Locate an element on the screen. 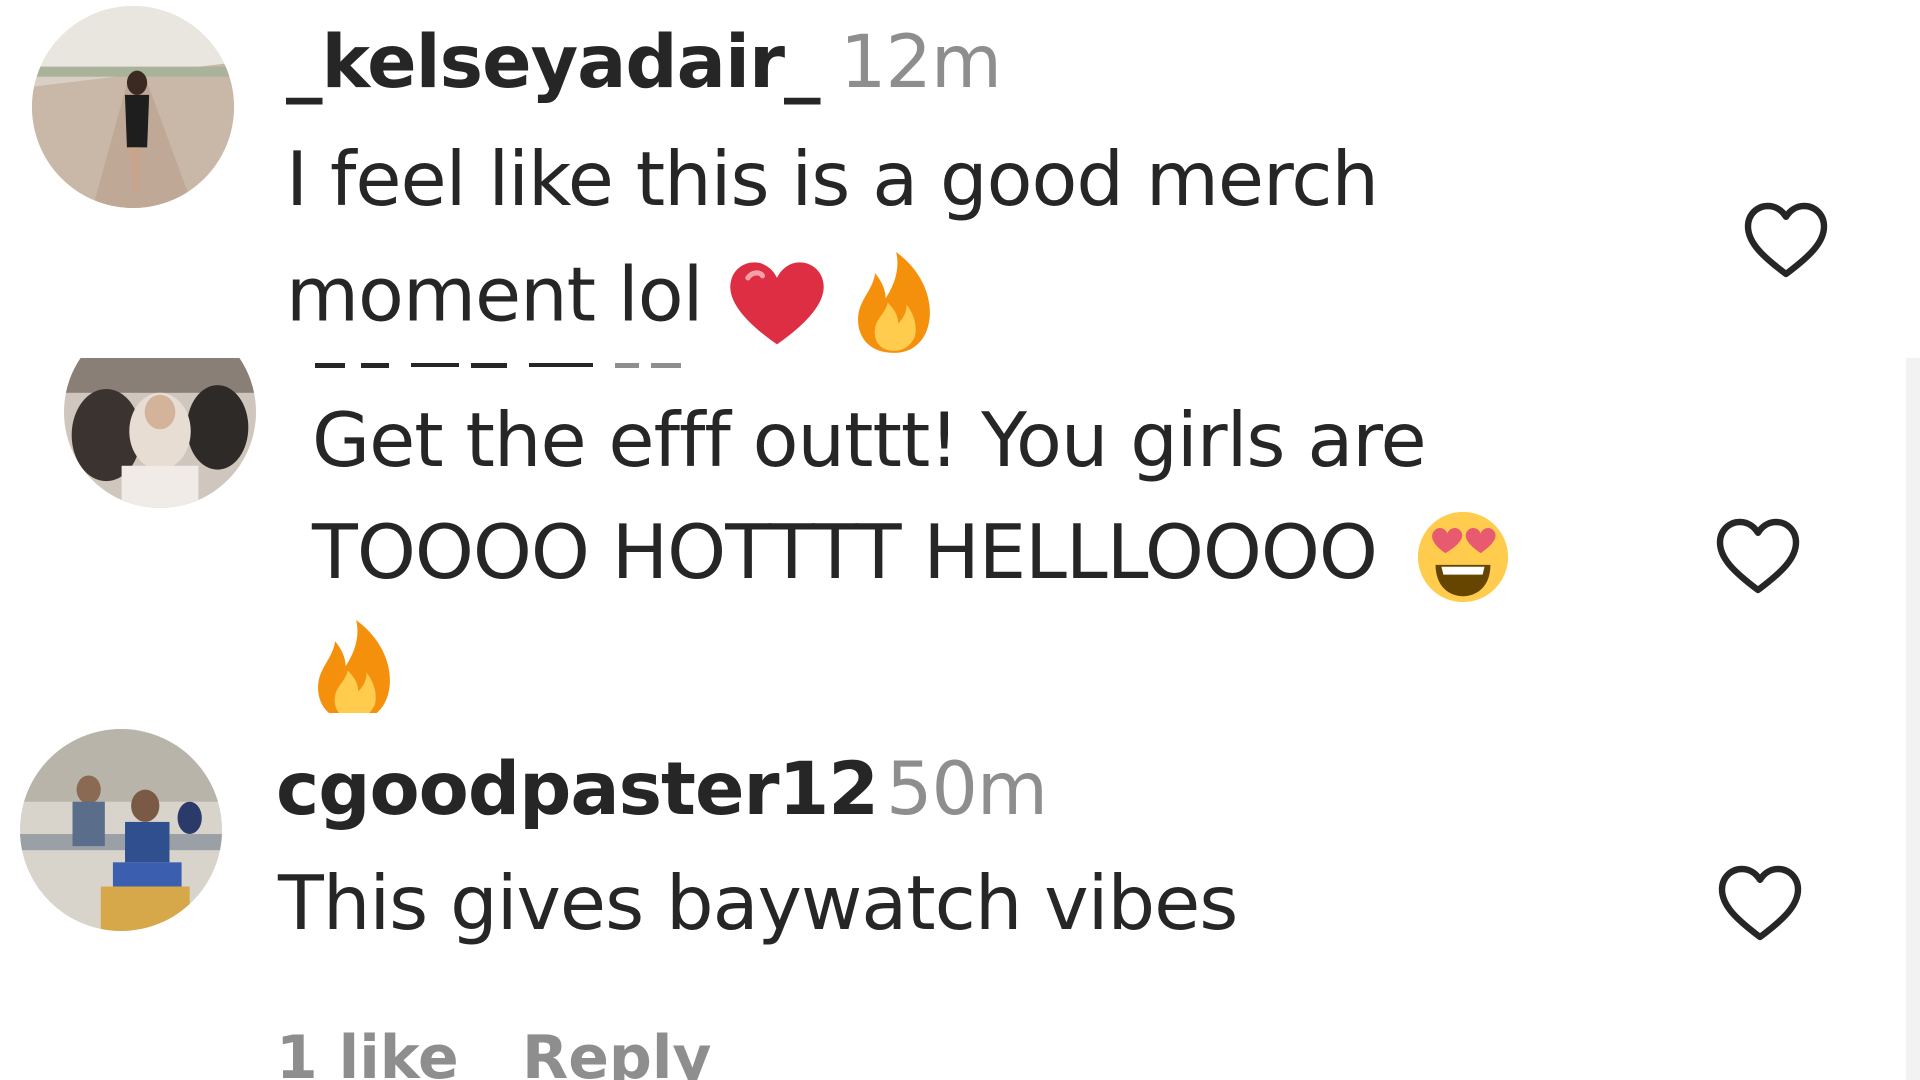 The image size is (1920, 1080). clipped-name-strokes is located at coordinates (530, 363).